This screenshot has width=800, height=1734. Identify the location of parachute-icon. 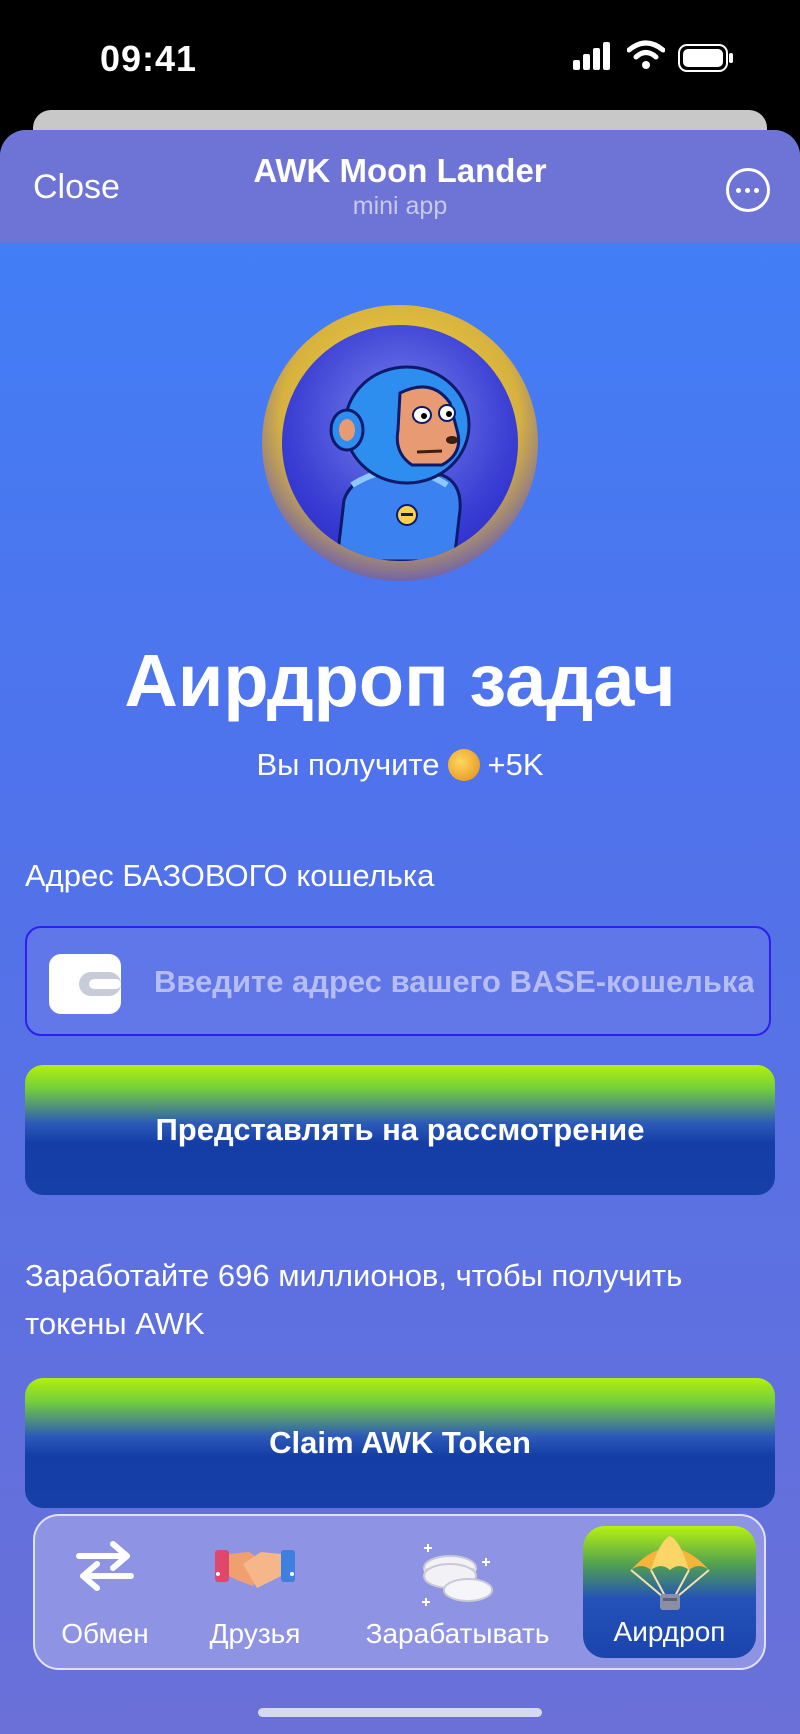
(669, 1573).